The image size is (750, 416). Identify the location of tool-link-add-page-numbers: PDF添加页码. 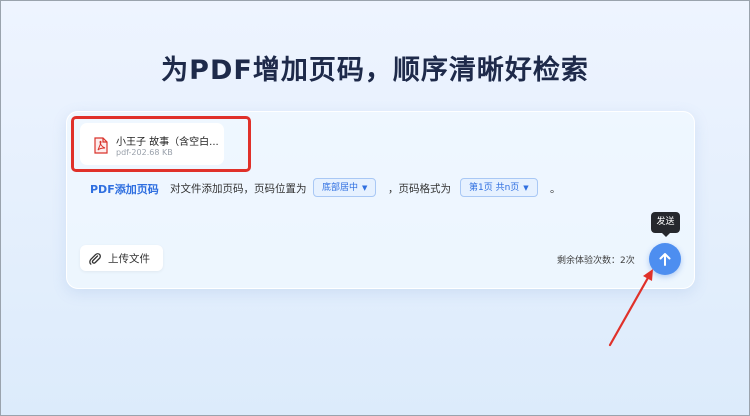
(124, 189).